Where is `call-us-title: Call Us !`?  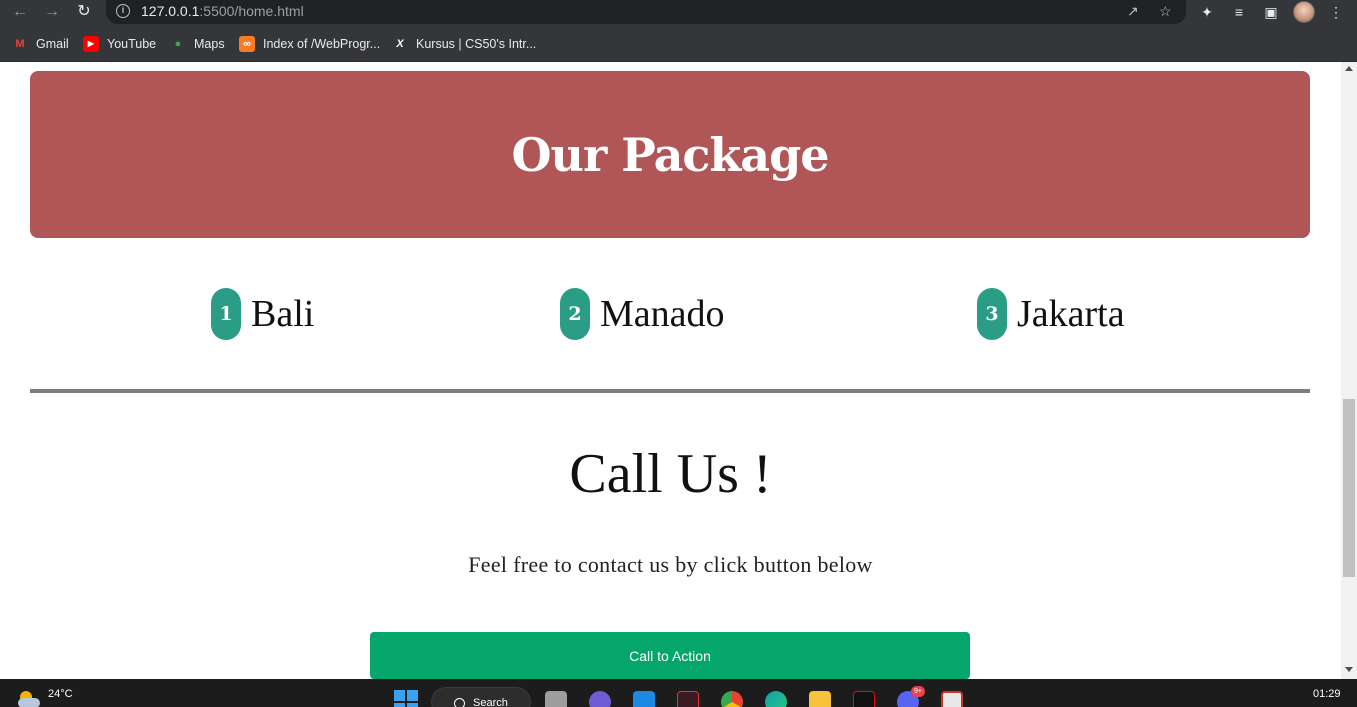 call-us-title: Call Us ! is located at coordinates (670, 474).